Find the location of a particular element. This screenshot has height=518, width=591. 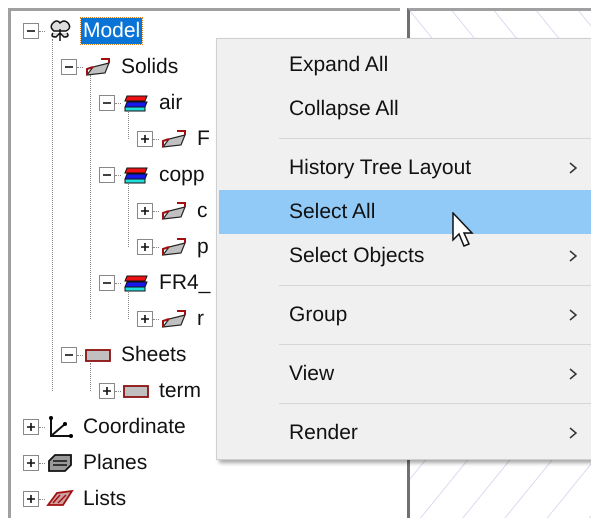

menu-item: History Tree Layout is located at coordinates (405, 168).